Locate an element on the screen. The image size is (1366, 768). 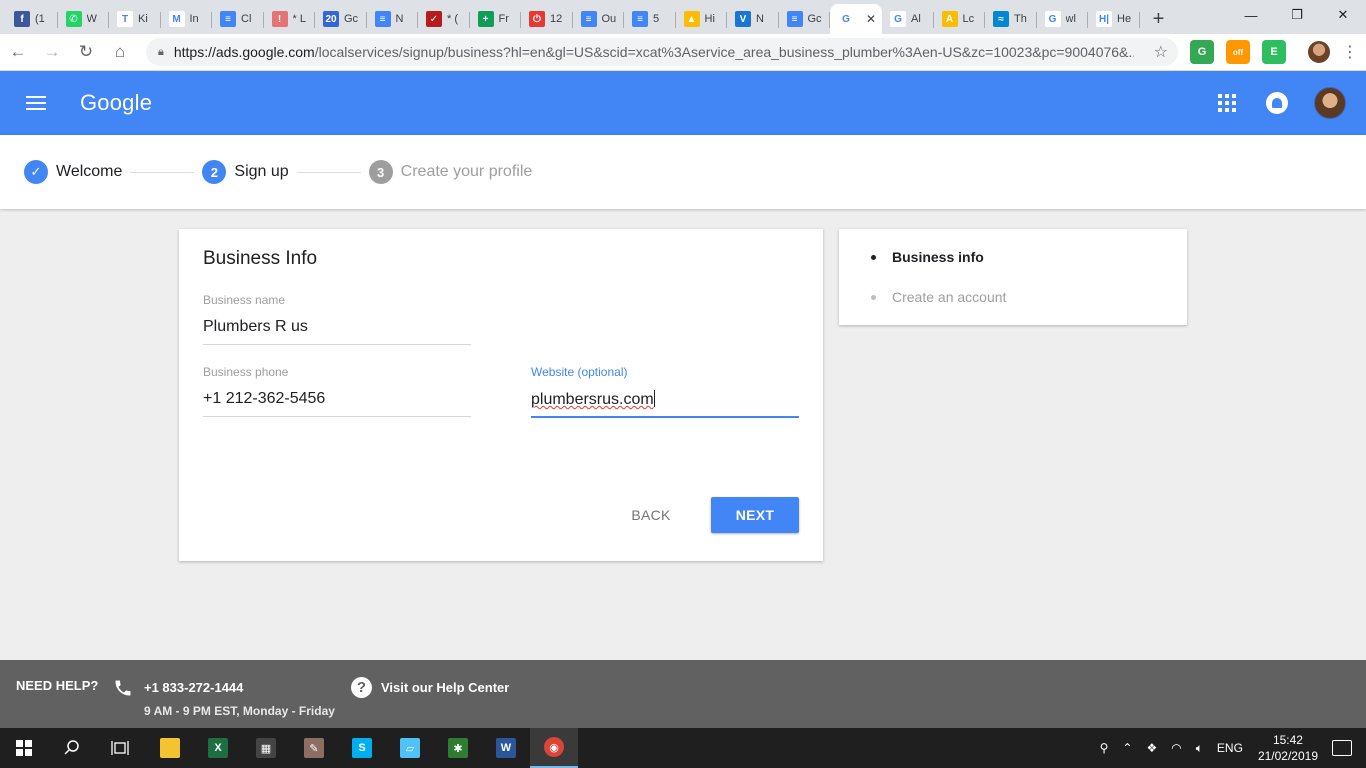
new-tab-button: + is located at coordinates (1159, 19).